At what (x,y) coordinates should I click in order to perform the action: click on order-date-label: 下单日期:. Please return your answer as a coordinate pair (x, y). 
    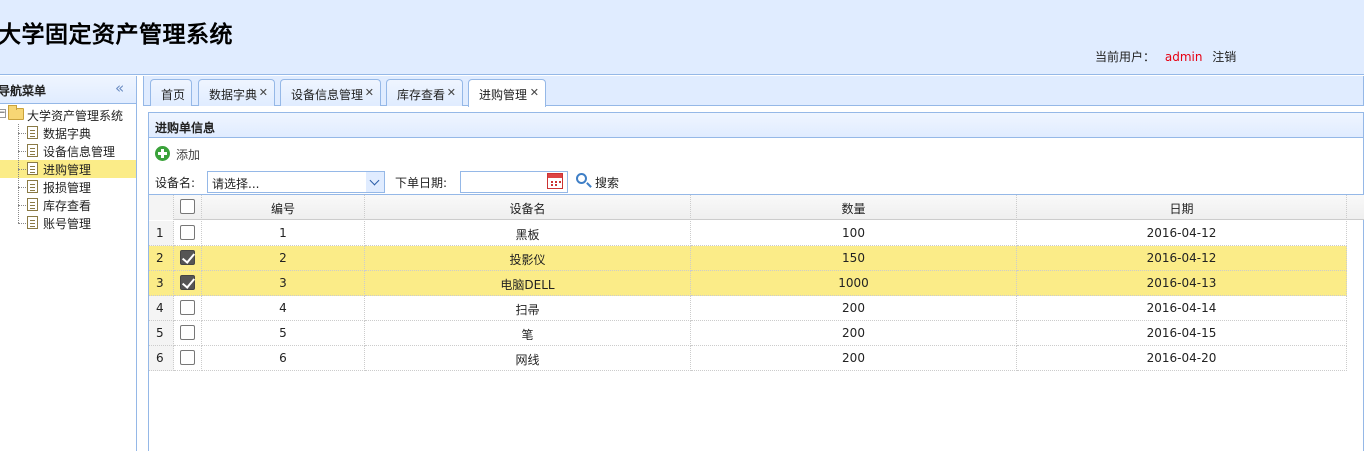
    Looking at the image, I should click on (421, 183).